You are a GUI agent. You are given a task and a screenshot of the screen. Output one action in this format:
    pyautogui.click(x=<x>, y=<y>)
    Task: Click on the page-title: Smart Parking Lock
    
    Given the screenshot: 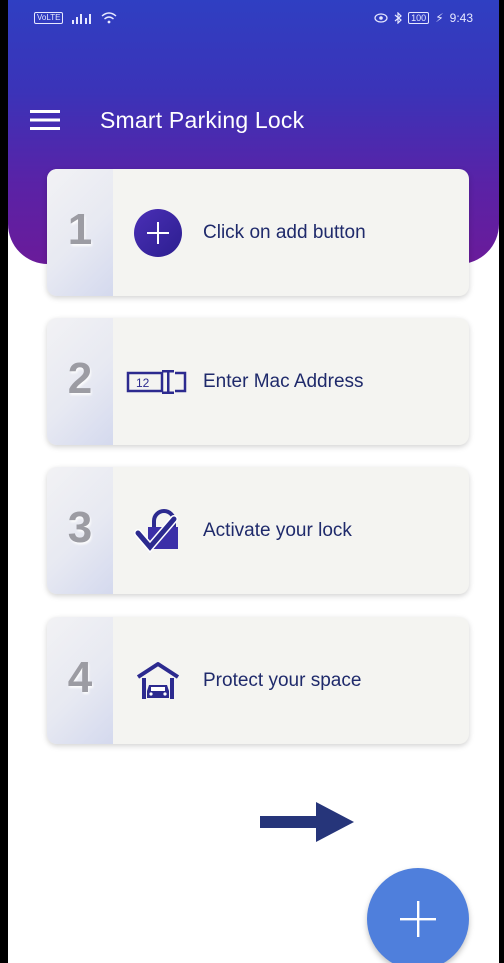 What is the action you would take?
    pyautogui.click(x=202, y=119)
    